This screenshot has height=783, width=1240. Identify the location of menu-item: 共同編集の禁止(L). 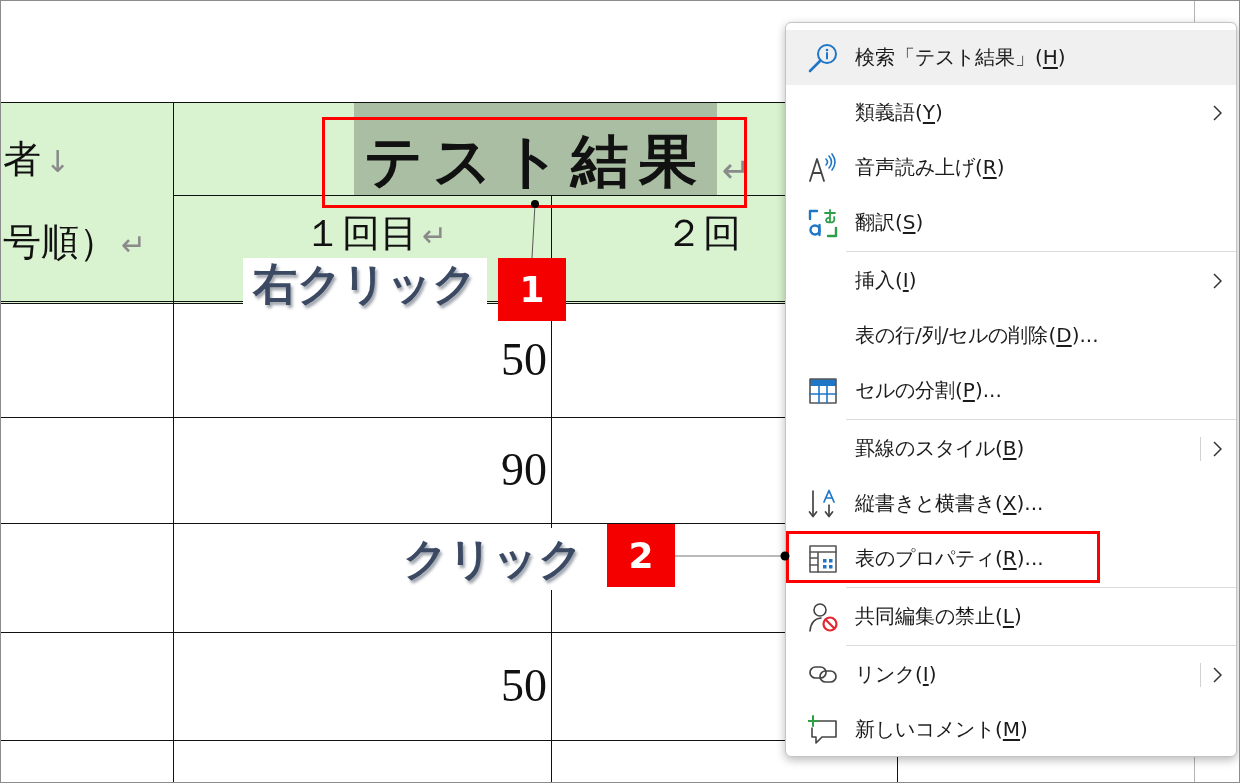
(1011, 616).